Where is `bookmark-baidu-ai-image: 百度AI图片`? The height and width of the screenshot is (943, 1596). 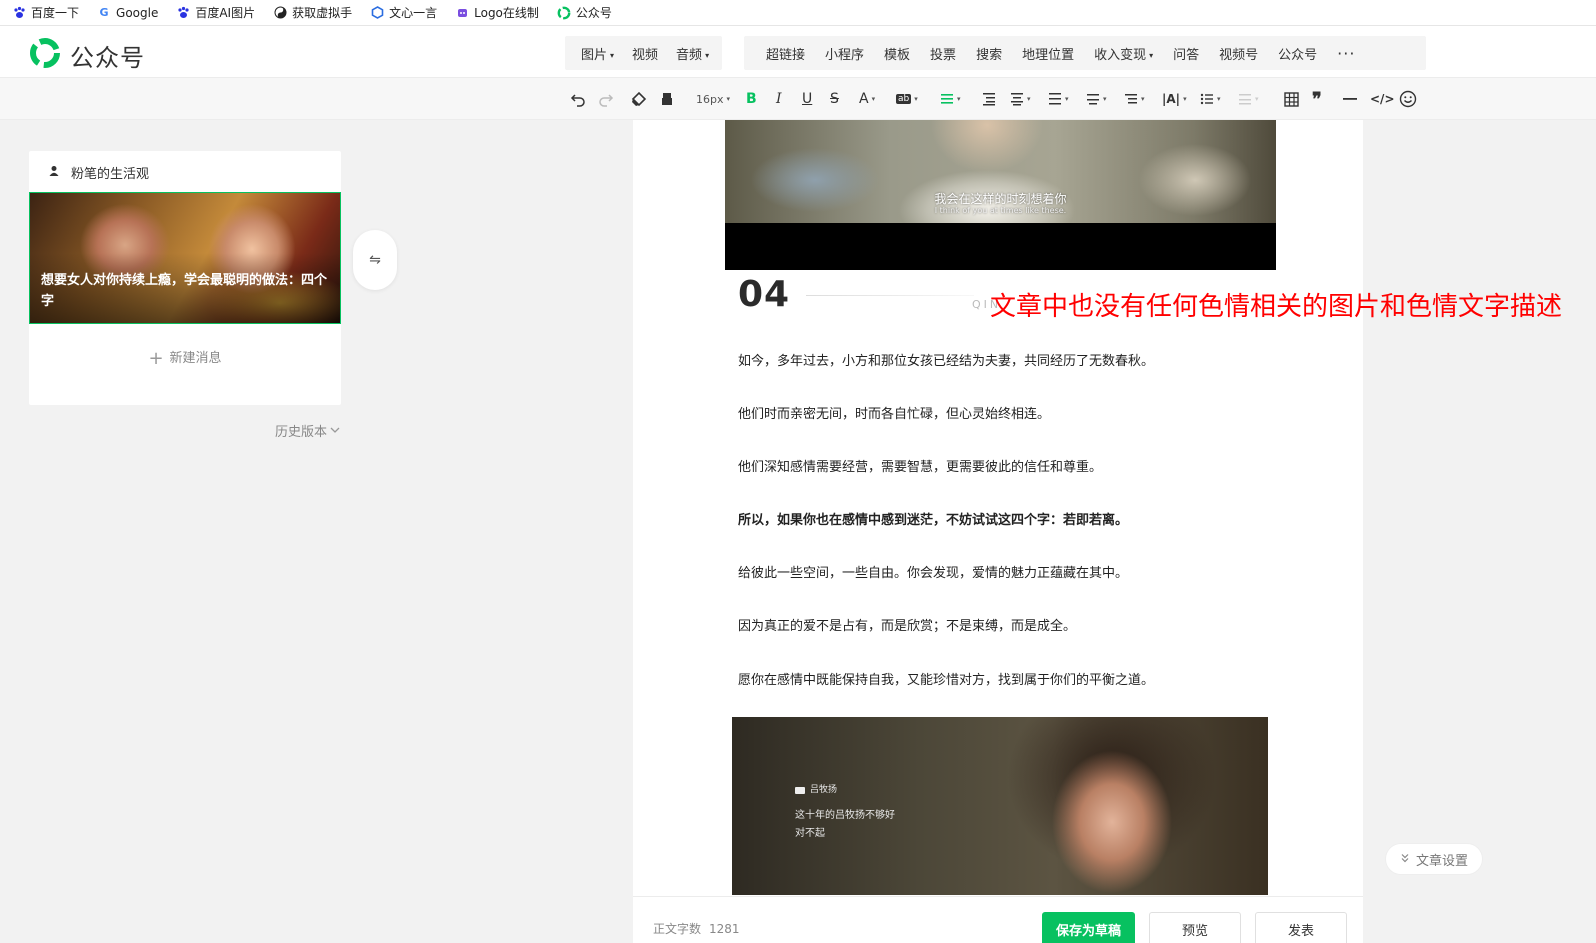 bookmark-baidu-ai-image: 百度AI图片 is located at coordinates (215, 12).